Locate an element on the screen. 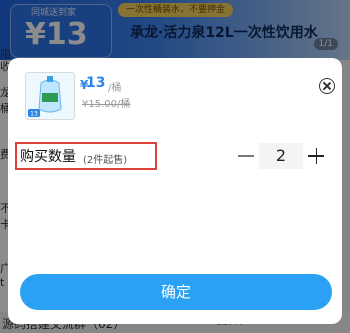 The width and height of the screenshot is (350, 333). increase-button is located at coordinates (316, 156).